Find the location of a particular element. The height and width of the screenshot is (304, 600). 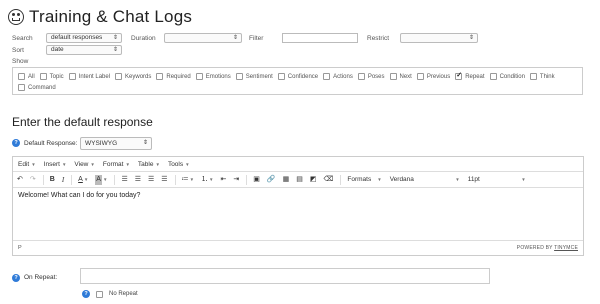

show-option-condition: Condition is located at coordinates (507, 76).